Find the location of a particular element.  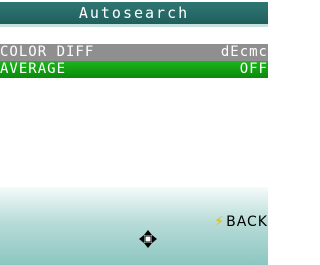

menu-item-label: AVERAGE is located at coordinates (33, 69).